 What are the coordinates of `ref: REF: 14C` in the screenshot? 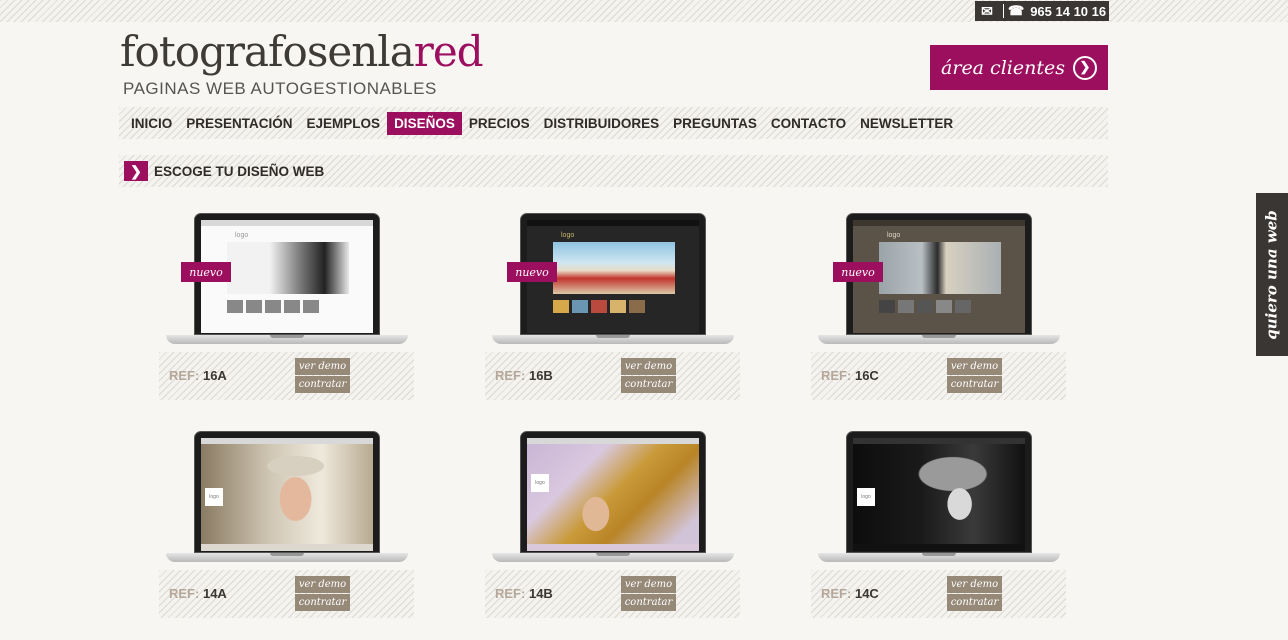 It's located at (850, 593).